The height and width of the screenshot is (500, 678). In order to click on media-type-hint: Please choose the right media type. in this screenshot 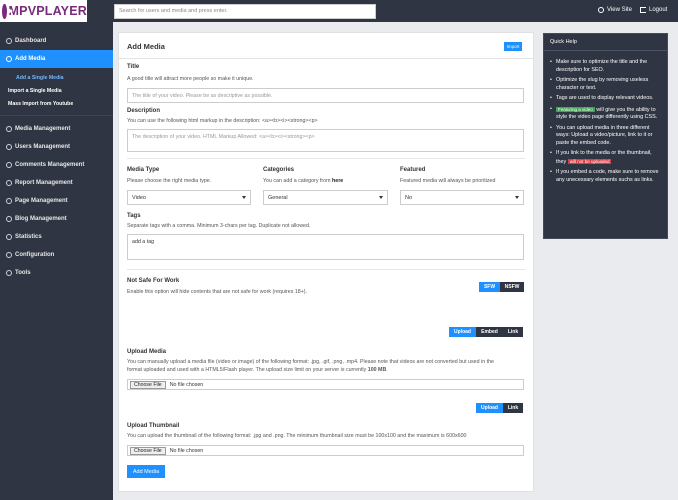, I will do `click(169, 181)`.